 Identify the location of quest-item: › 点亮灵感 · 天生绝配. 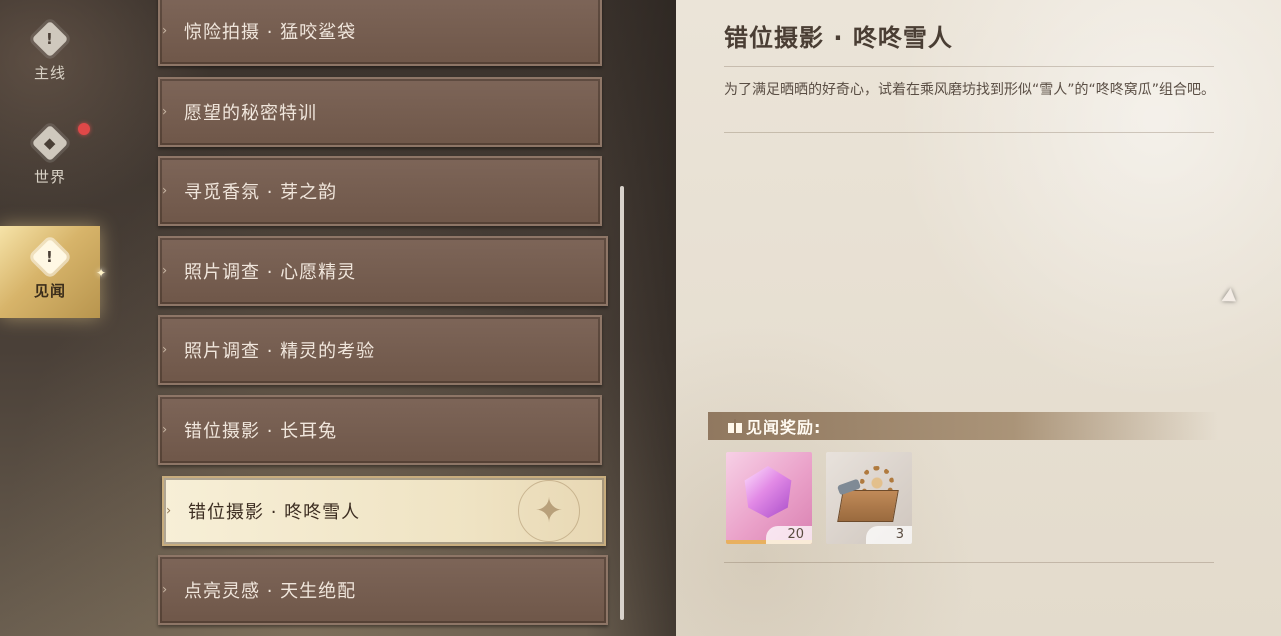
(383, 590).